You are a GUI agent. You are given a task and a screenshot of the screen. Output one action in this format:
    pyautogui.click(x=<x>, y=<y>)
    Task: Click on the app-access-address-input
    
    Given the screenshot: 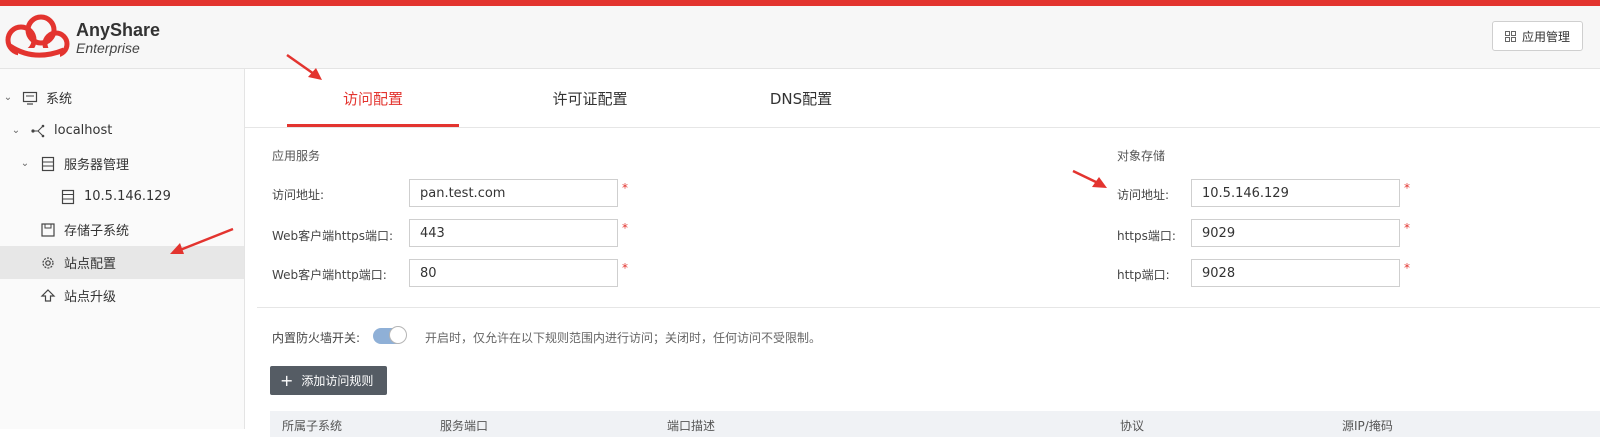 What is the action you would take?
    pyautogui.click(x=513, y=193)
    